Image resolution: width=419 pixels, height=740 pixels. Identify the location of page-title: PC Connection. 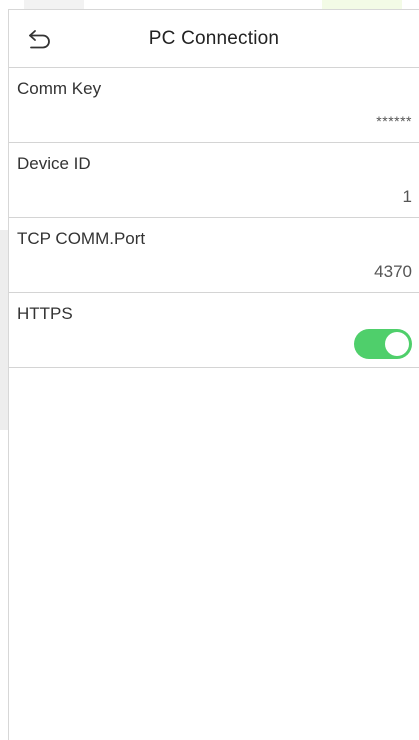
(214, 38).